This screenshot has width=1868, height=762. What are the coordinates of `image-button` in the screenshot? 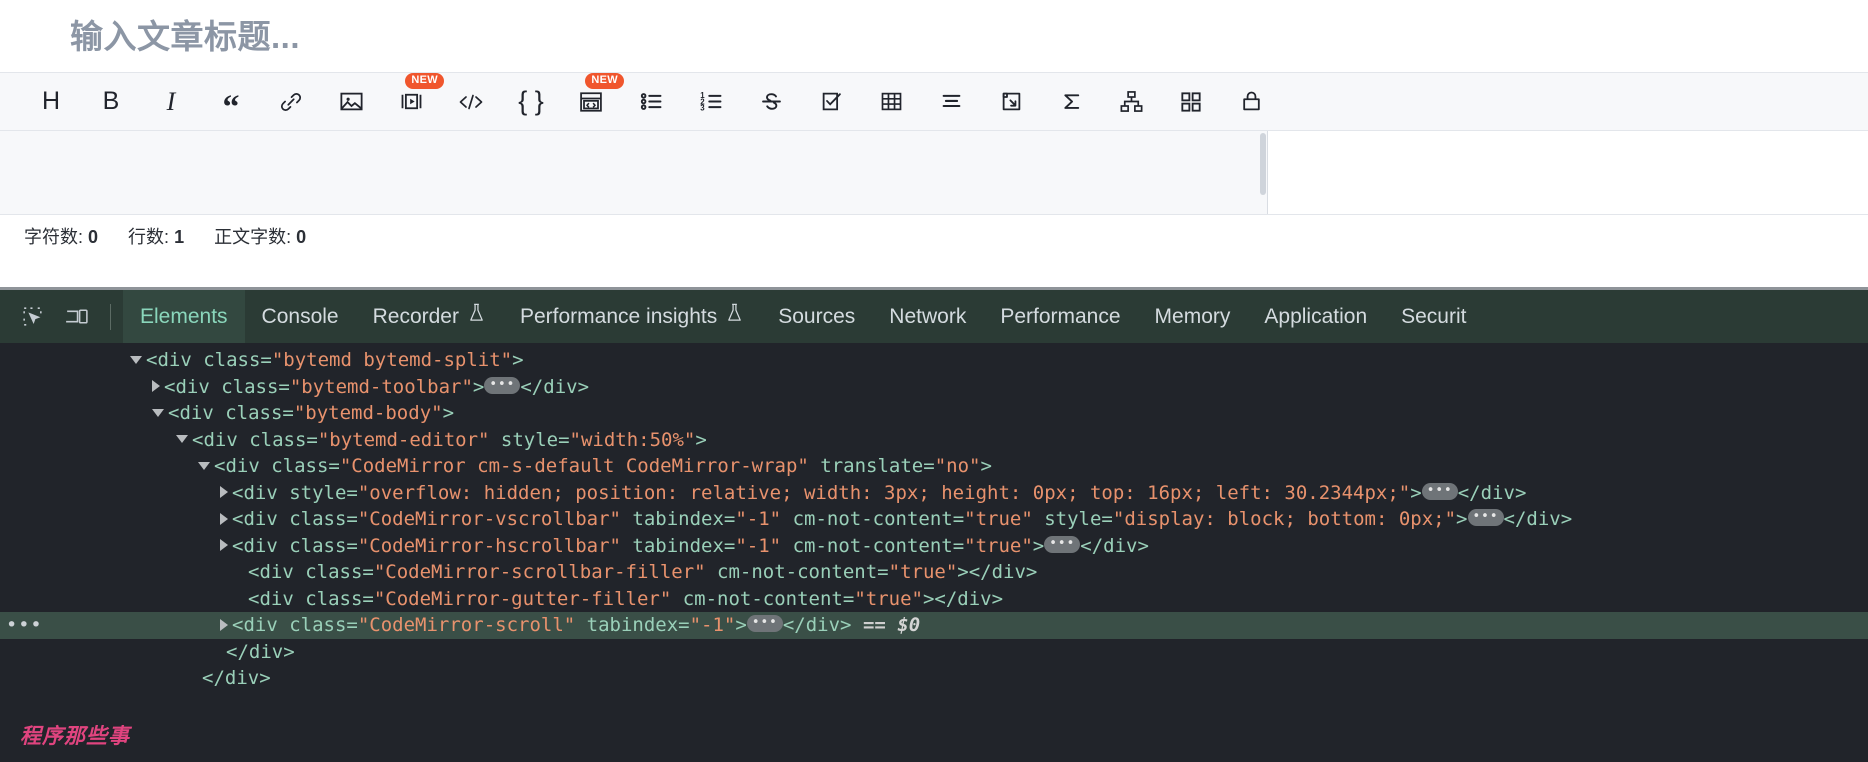 It's located at (351, 102).